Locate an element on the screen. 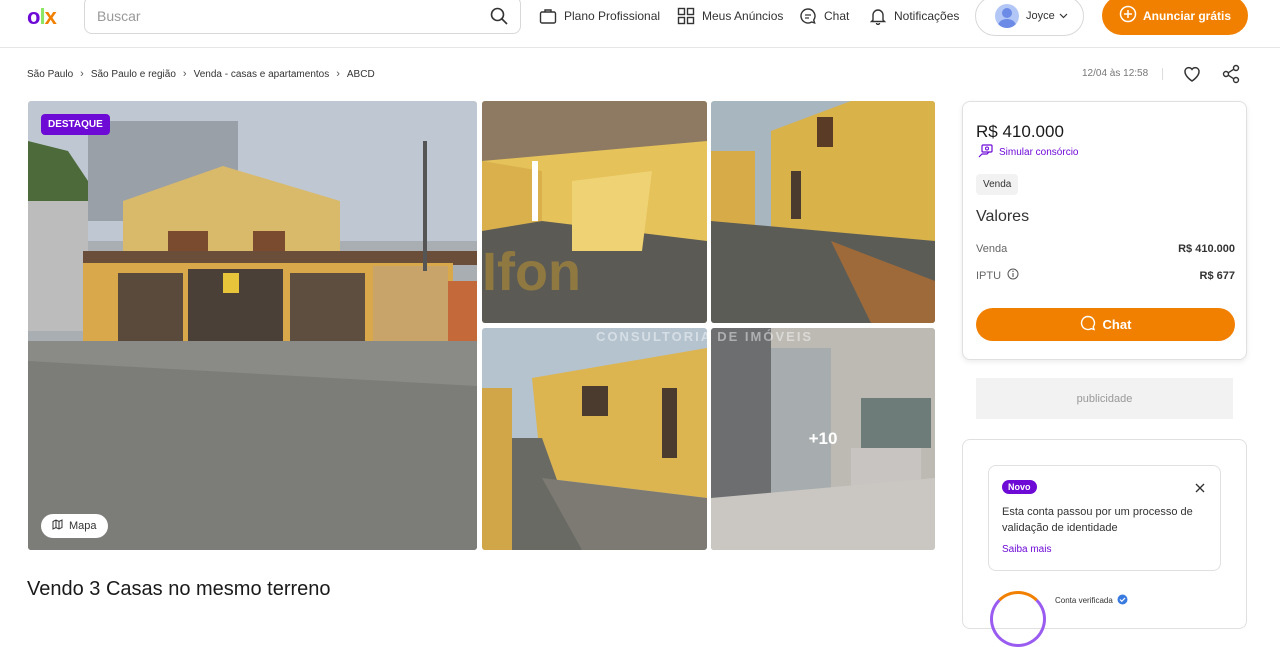 This screenshot has width=1280, height=647. search-icon is located at coordinates (499, 18).